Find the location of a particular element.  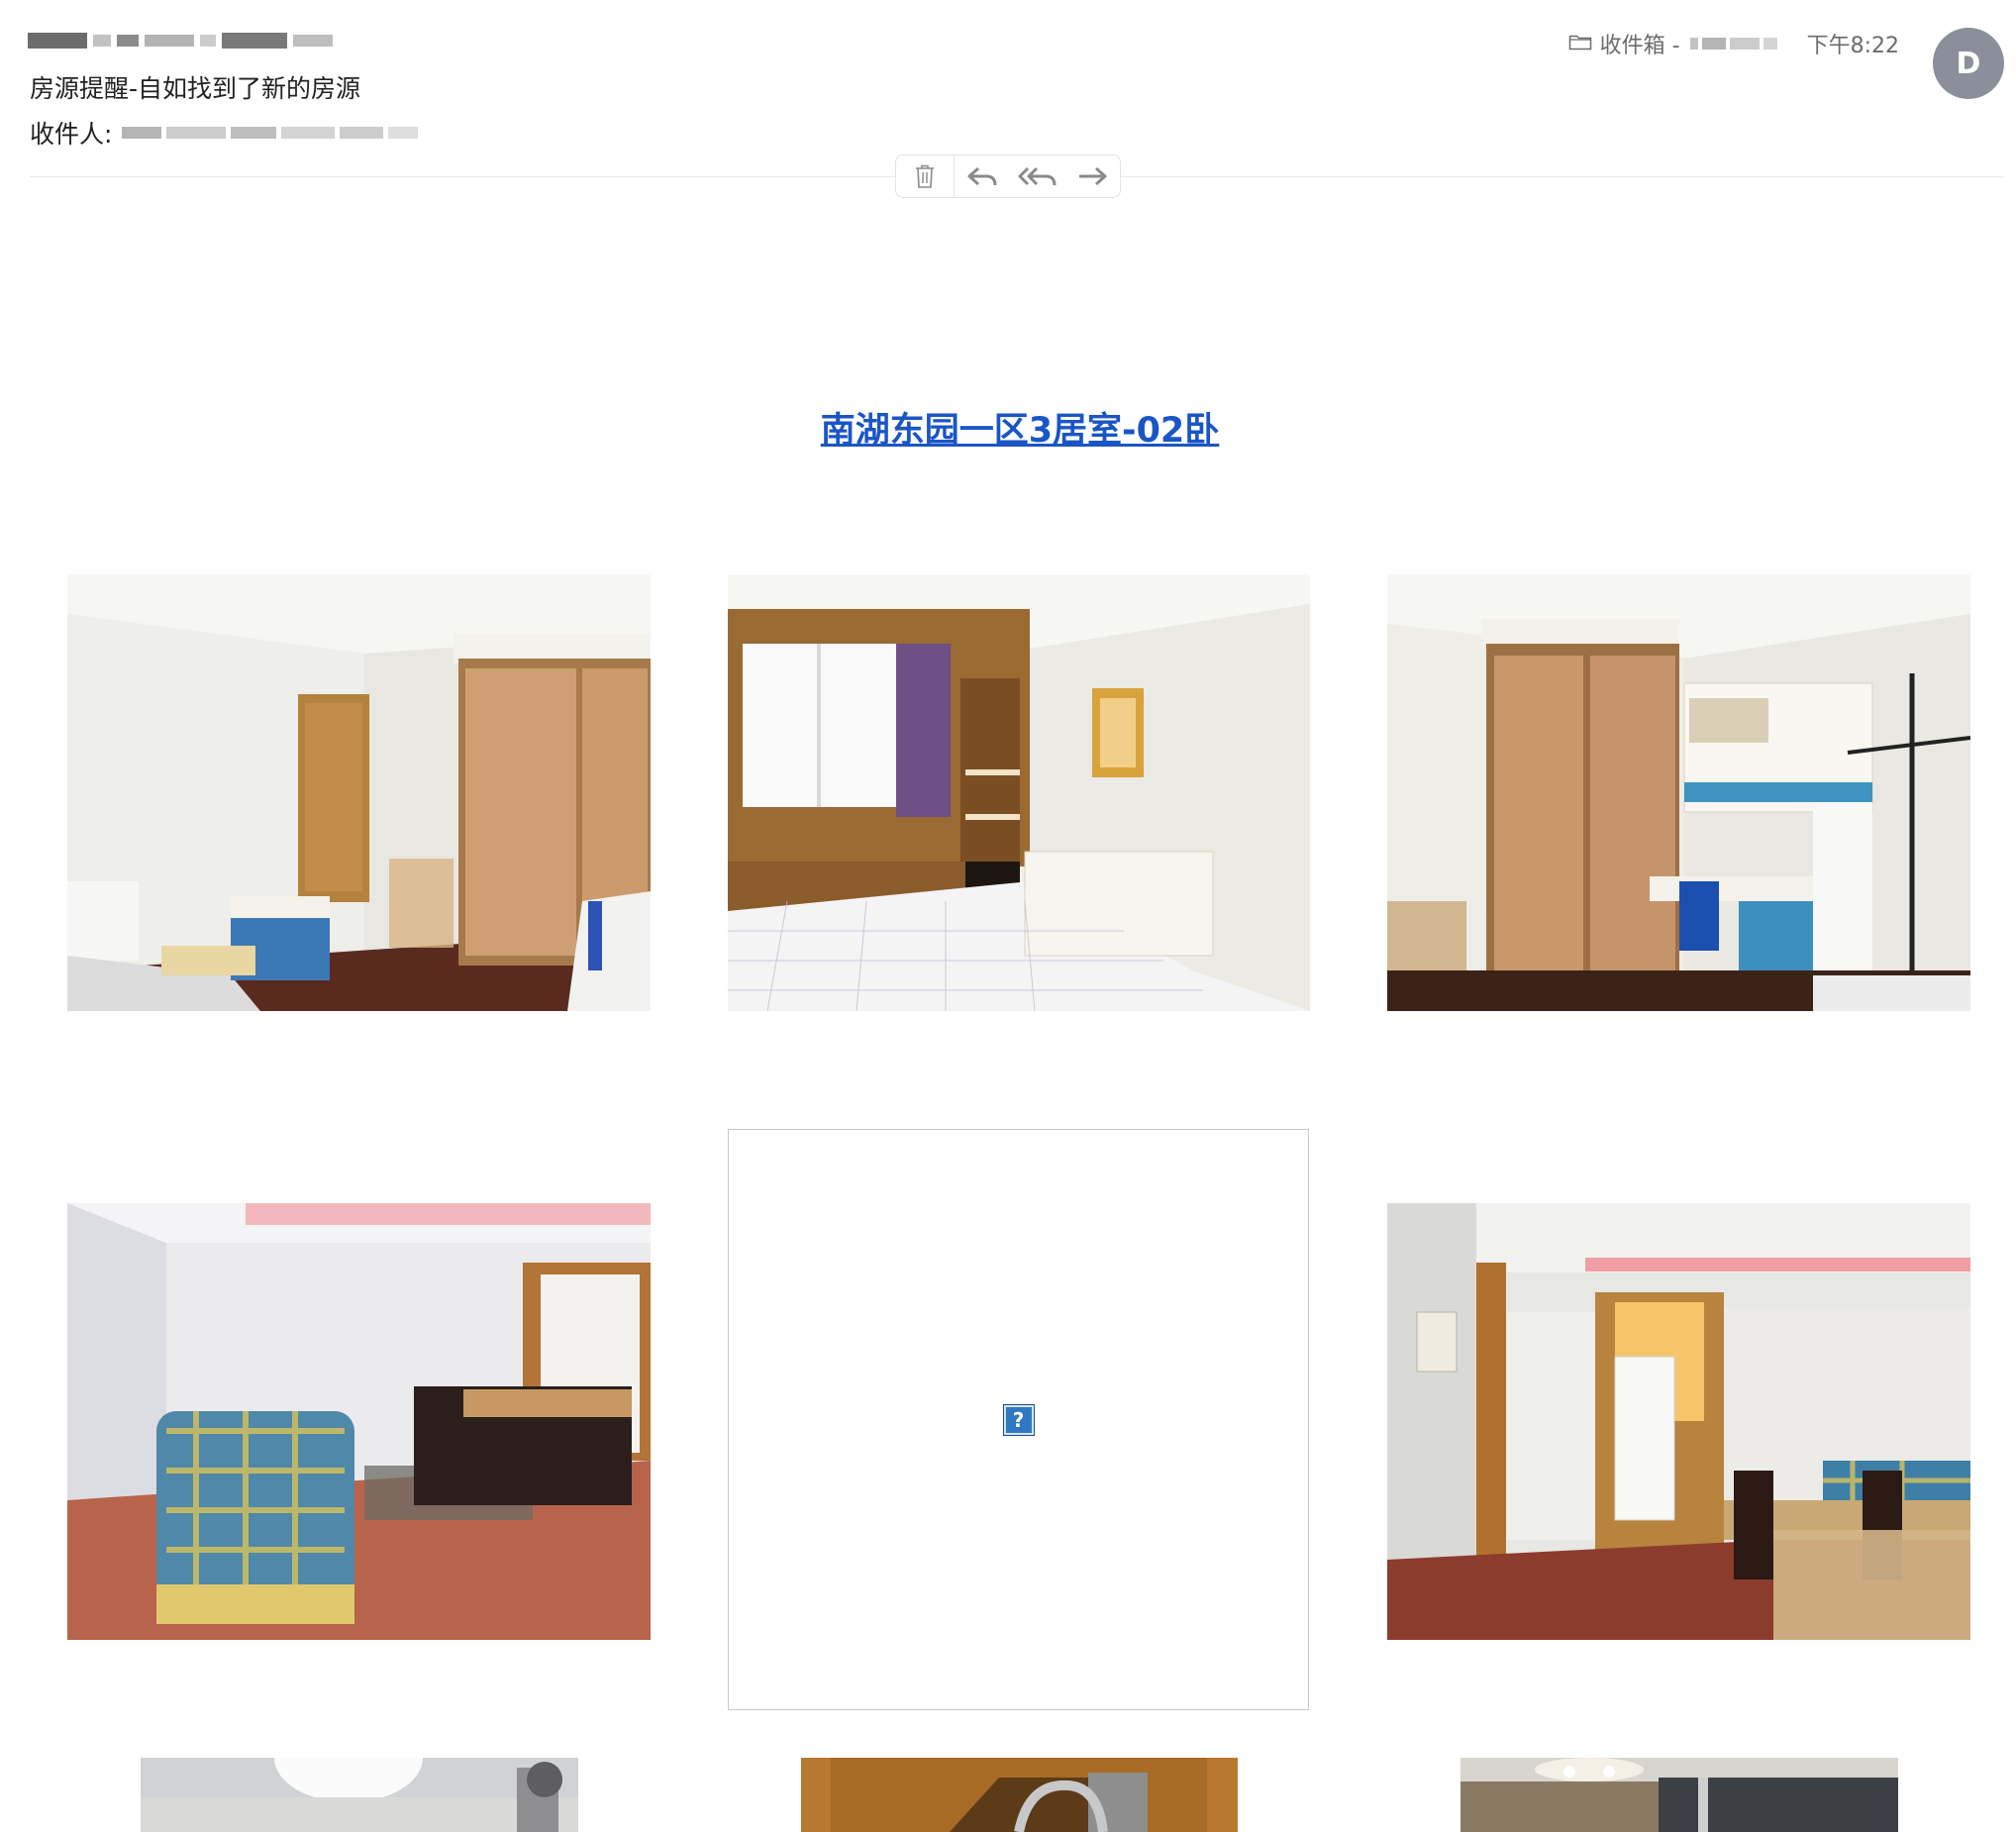

reply-all-icon is located at coordinates (1037, 176).